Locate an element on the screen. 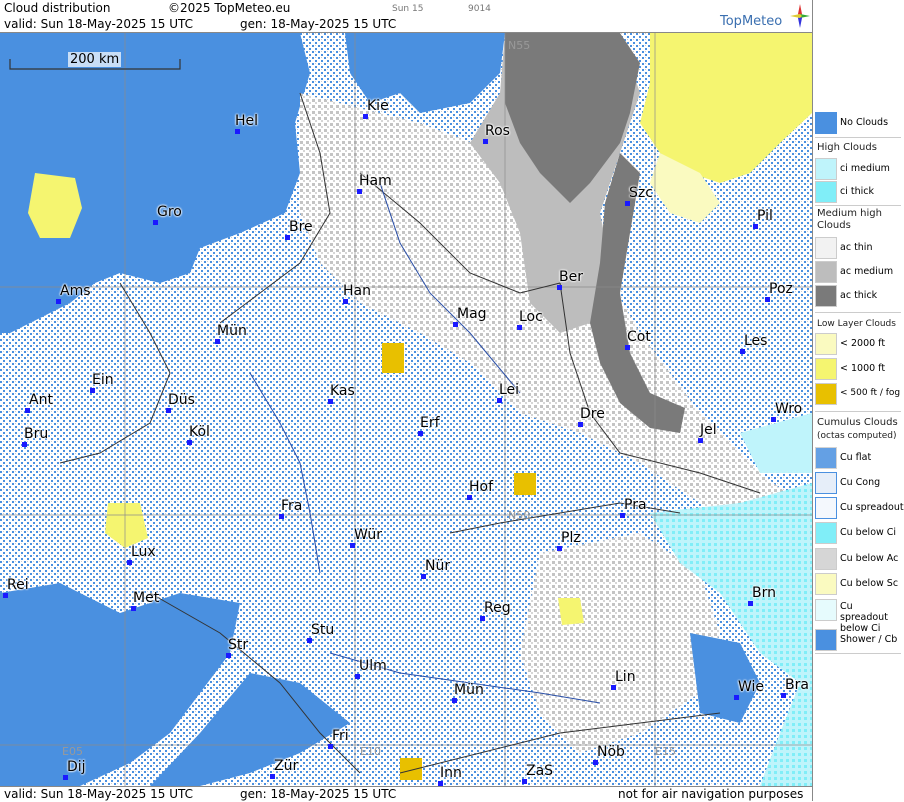 This screenshot has height=802, width=904. legend-ci-medium: ci medium is located at coordinates (859, 169).